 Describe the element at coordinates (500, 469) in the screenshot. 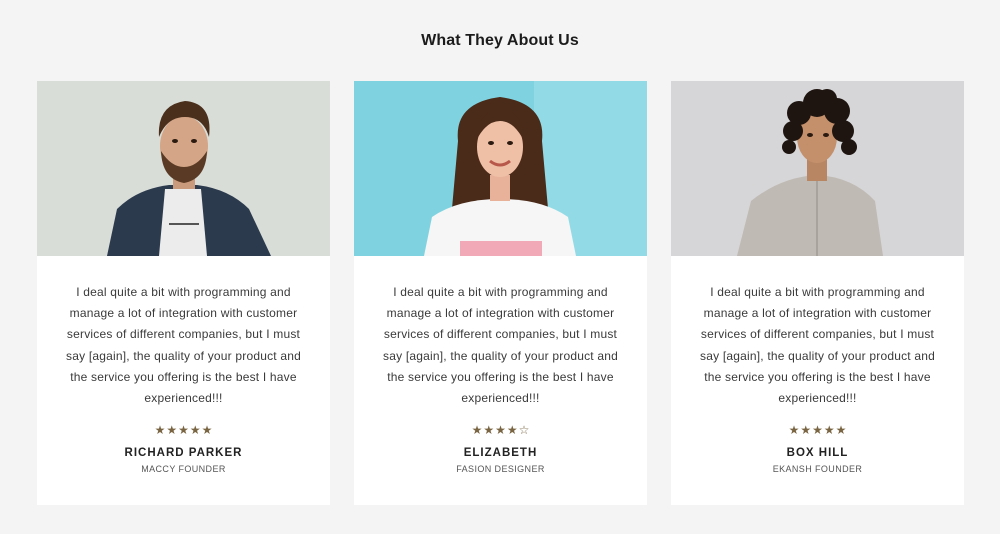

I see `customer-role: FASION DESIGNER` at that location.